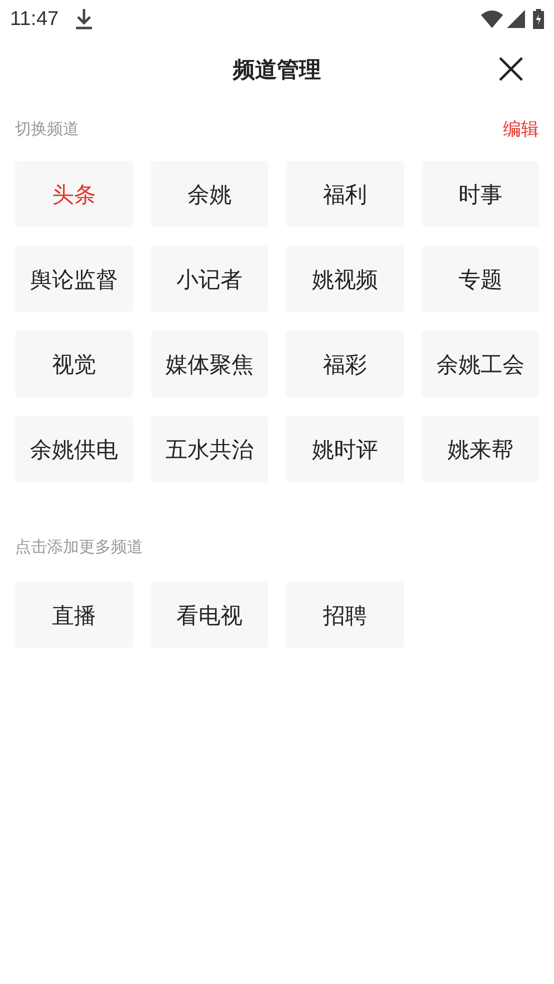 Image resolution: width=554 pixels, height=984 pixels. I want to click on channel-tile: 余姚, so click(209, 194).